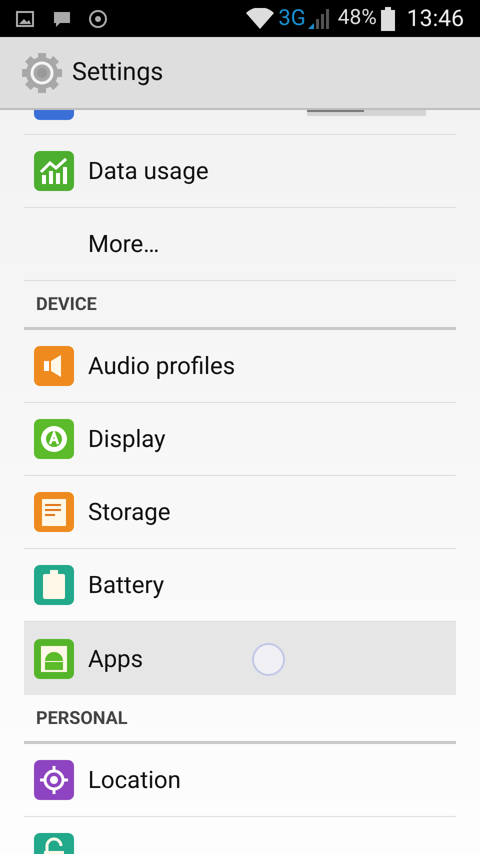 This screenshot has height=854, width=480. I want to click on item-label: Battery, so click(126, 585).